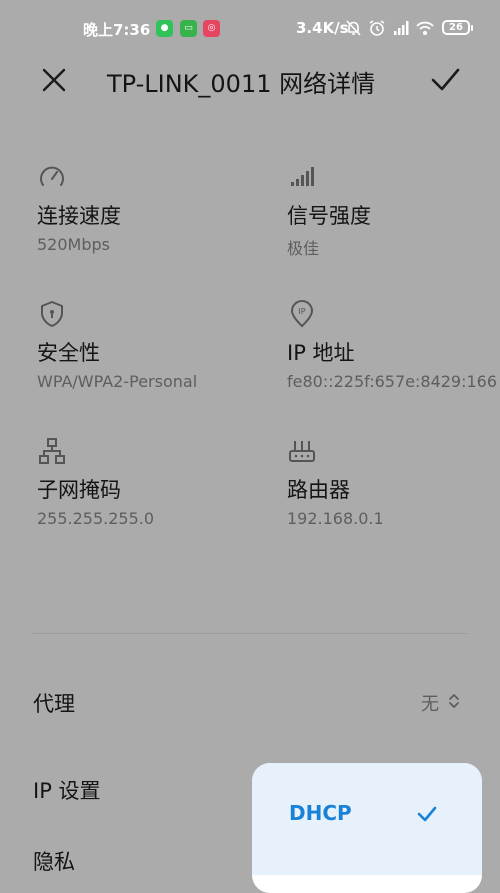 This screenshot has height=893, width=500. Describe the element at coordinates (250, 29) in the screenshot. I see `status-bar: 晚上7:36 ● ▭ ◎ 3.4K/s 26` at that location.